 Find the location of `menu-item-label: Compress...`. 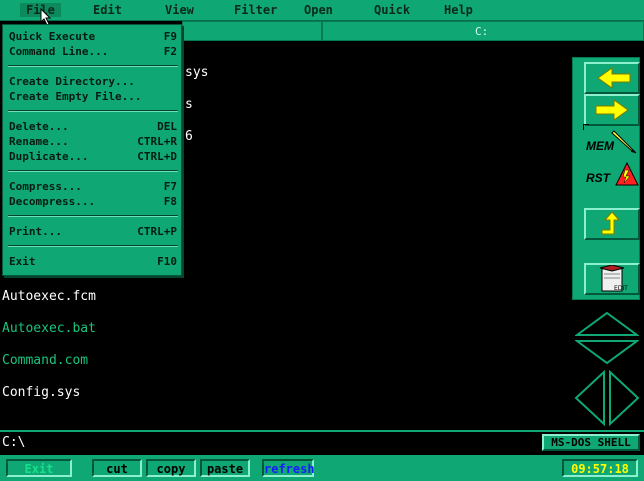

menu-item-label: Compress... is located at coordinates (45, 186).